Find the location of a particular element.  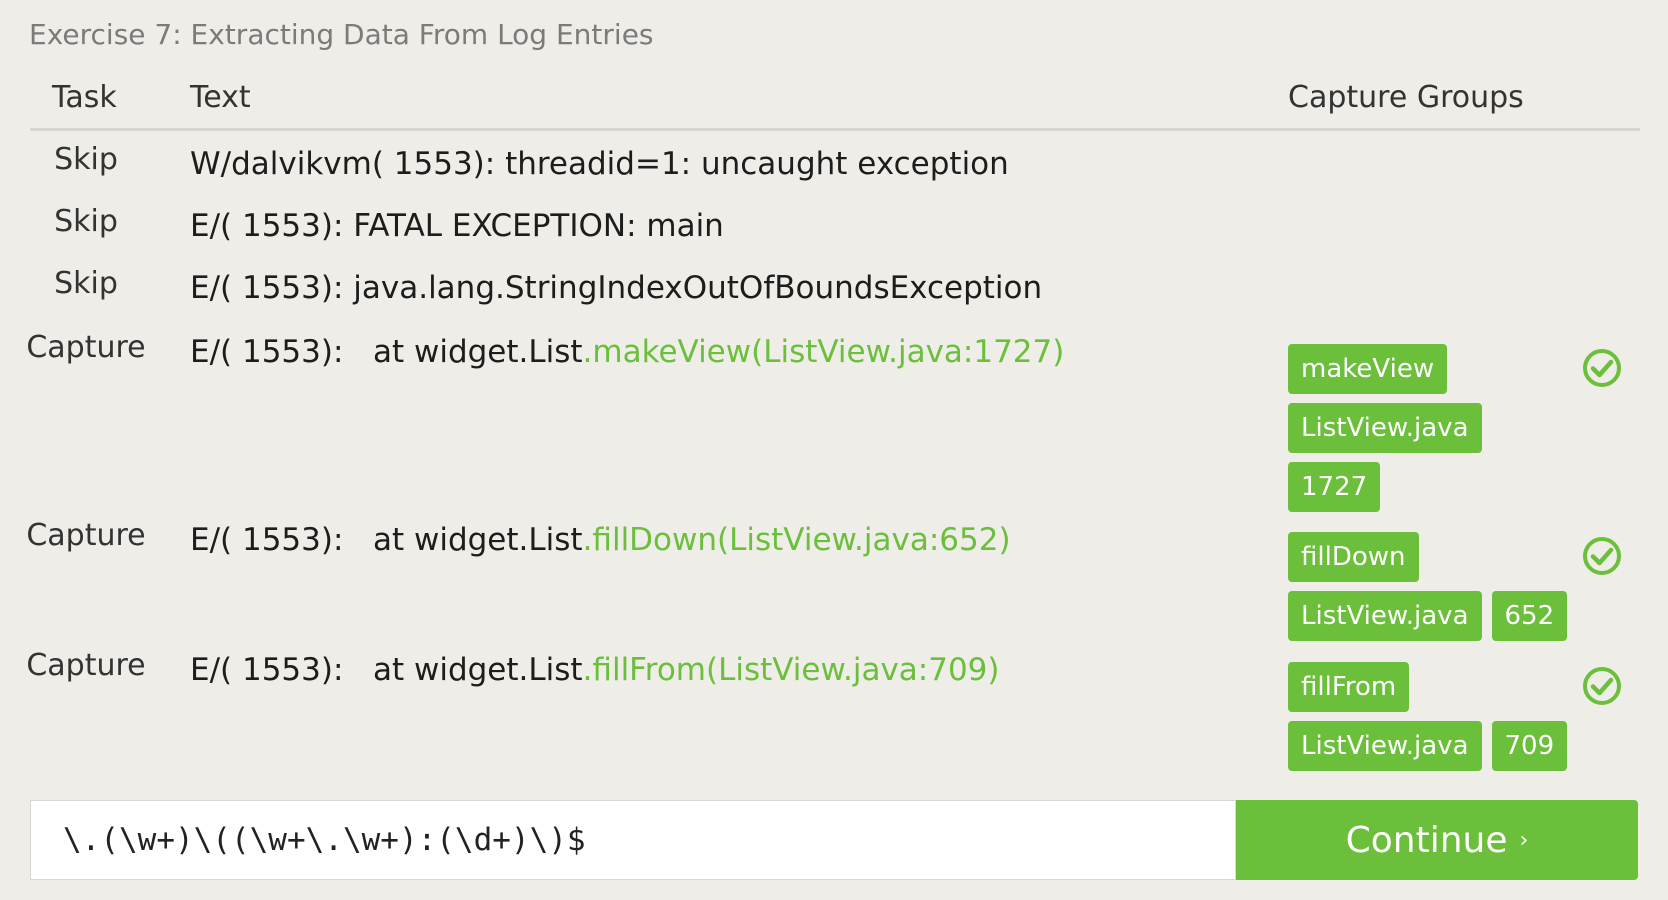

capture-group-chip: fillDown is located at coordinates (1353, 557).